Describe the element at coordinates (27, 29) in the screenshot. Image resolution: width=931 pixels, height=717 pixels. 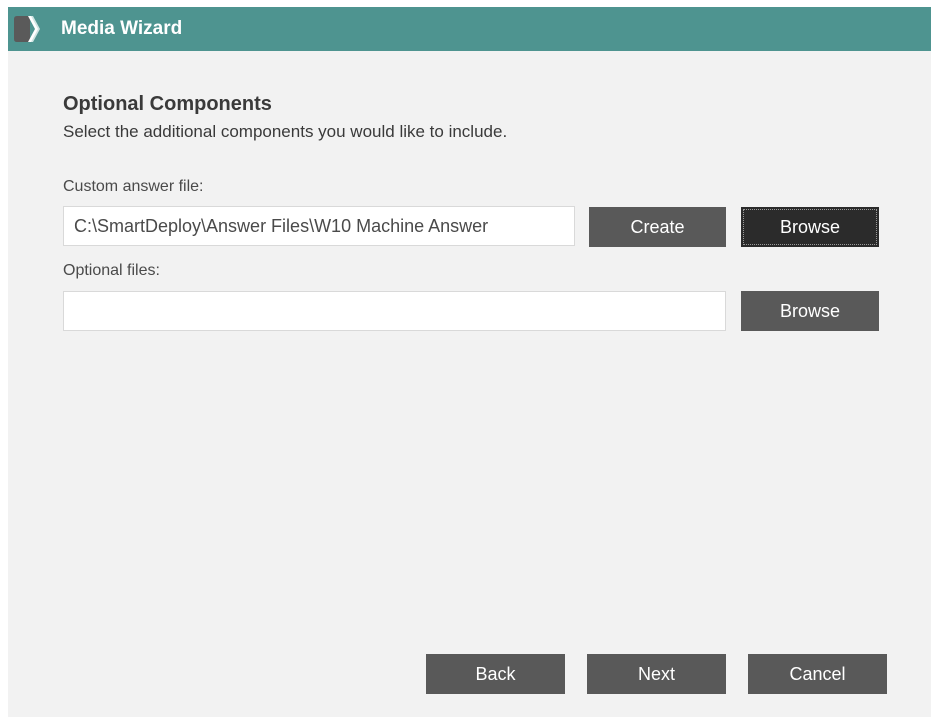
I see `chevron-logo-icon` at that location.